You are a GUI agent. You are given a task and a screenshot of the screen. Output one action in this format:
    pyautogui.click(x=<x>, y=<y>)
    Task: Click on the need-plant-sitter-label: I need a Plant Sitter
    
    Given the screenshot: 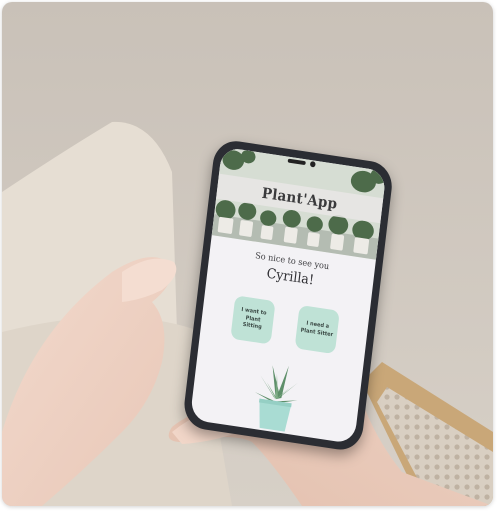 What is the action you would take?
    pyautogui.click(x=317, y=329)
    